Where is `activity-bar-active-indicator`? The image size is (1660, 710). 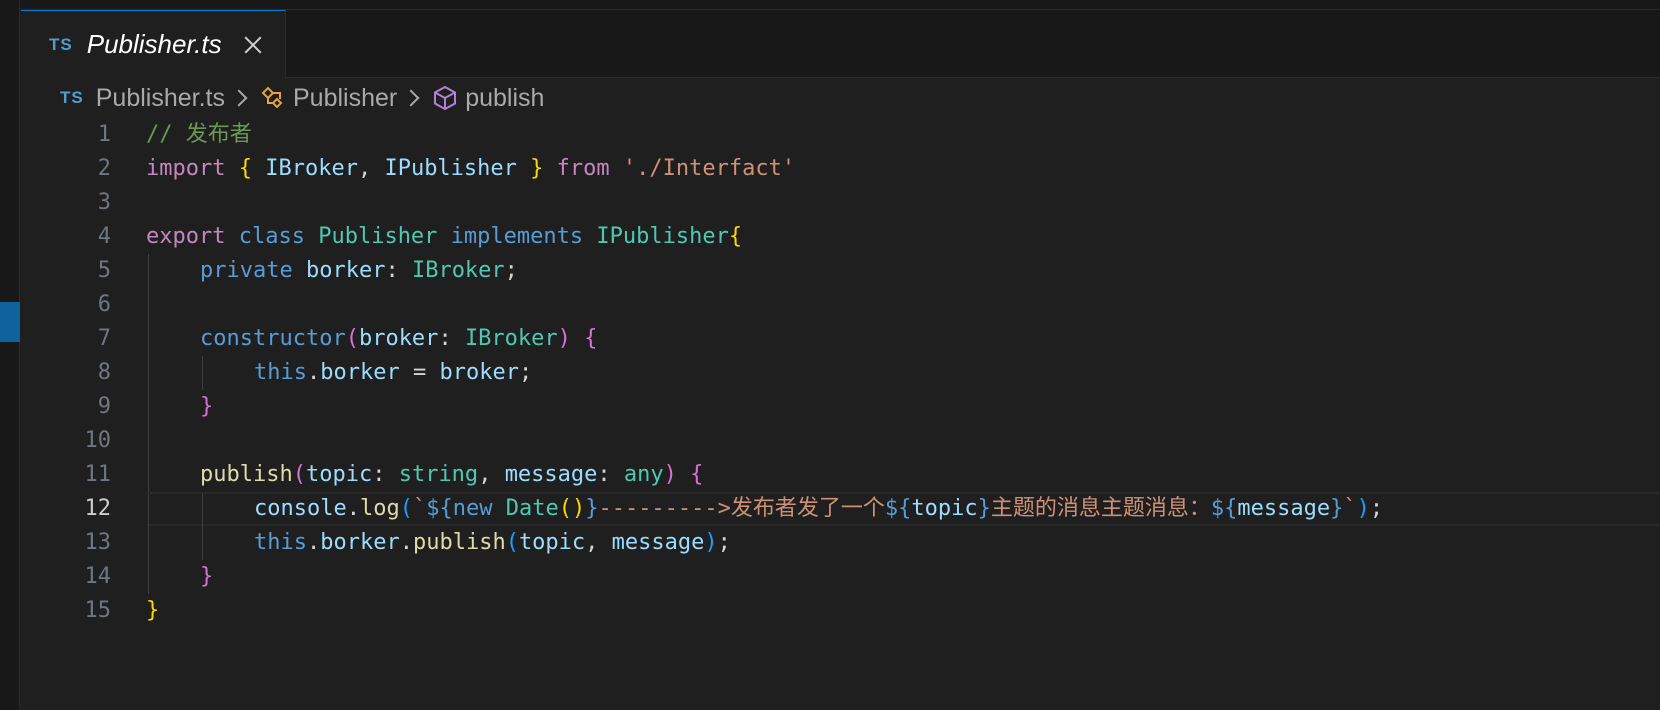 activity-bar-active-indicator is located at coordinates (10, 322).